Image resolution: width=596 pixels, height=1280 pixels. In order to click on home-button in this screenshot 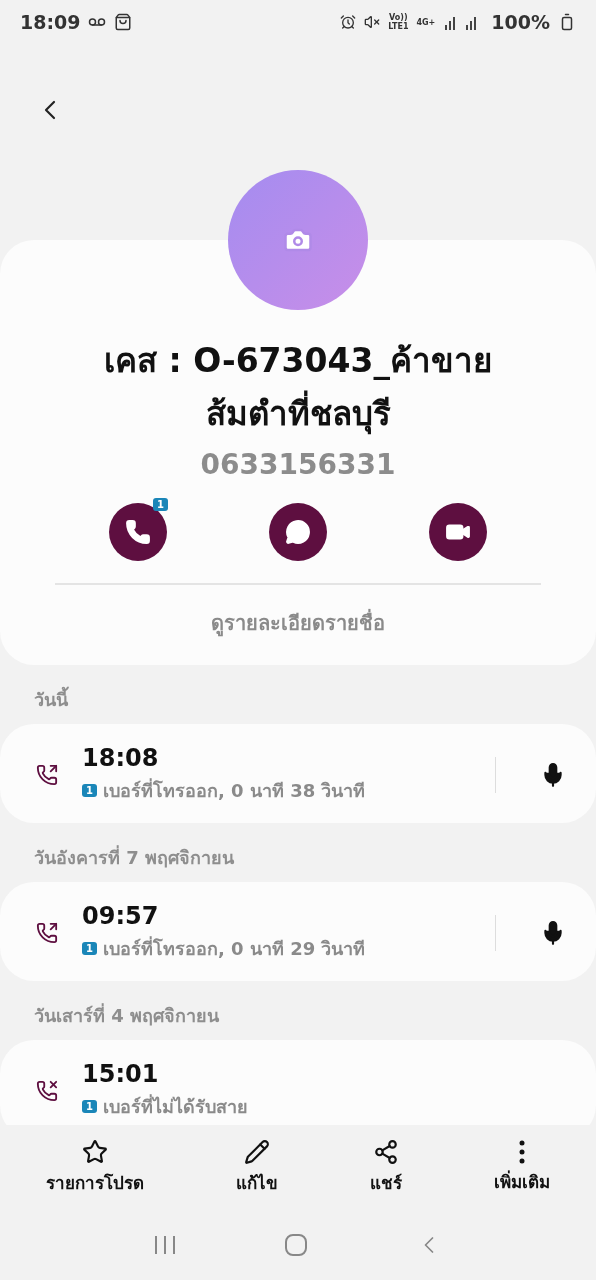, I will do `click(296, 1245)`.